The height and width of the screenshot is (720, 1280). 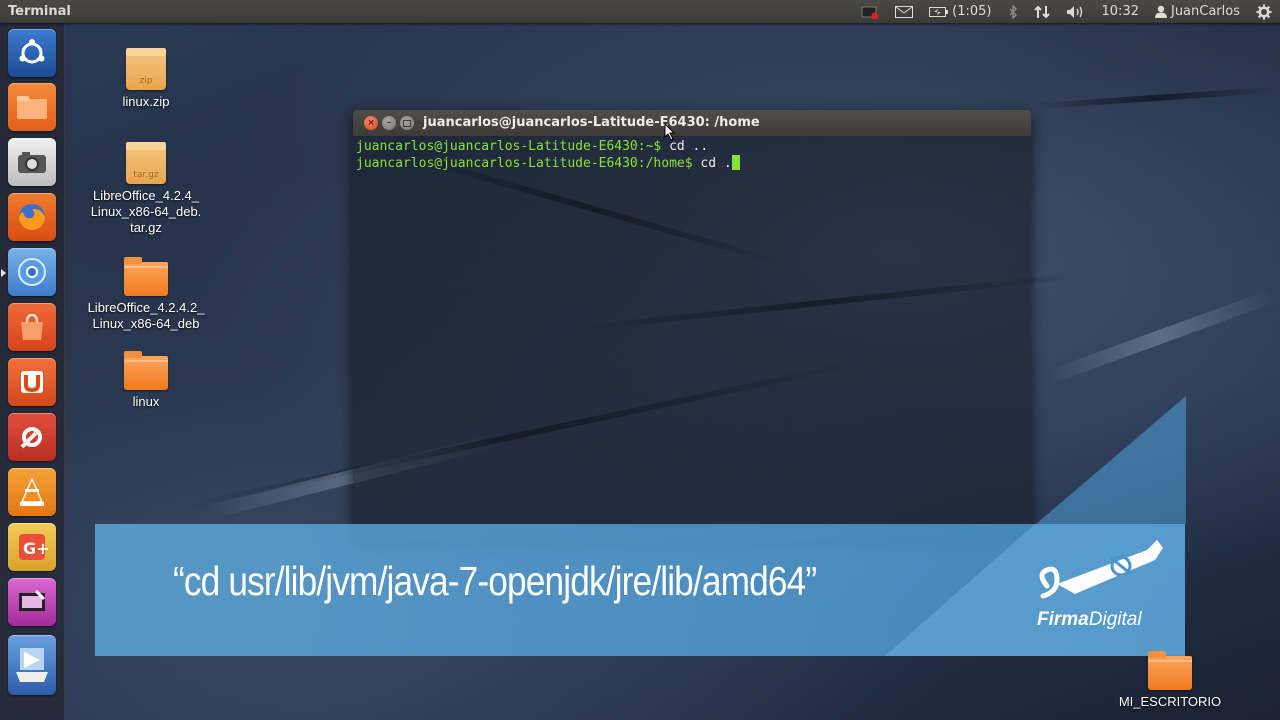 What do you see at coordinates (1063, 619) in the screenshot?
I see `brand-name-bold: Firma` at bounding box center [1063, 619].